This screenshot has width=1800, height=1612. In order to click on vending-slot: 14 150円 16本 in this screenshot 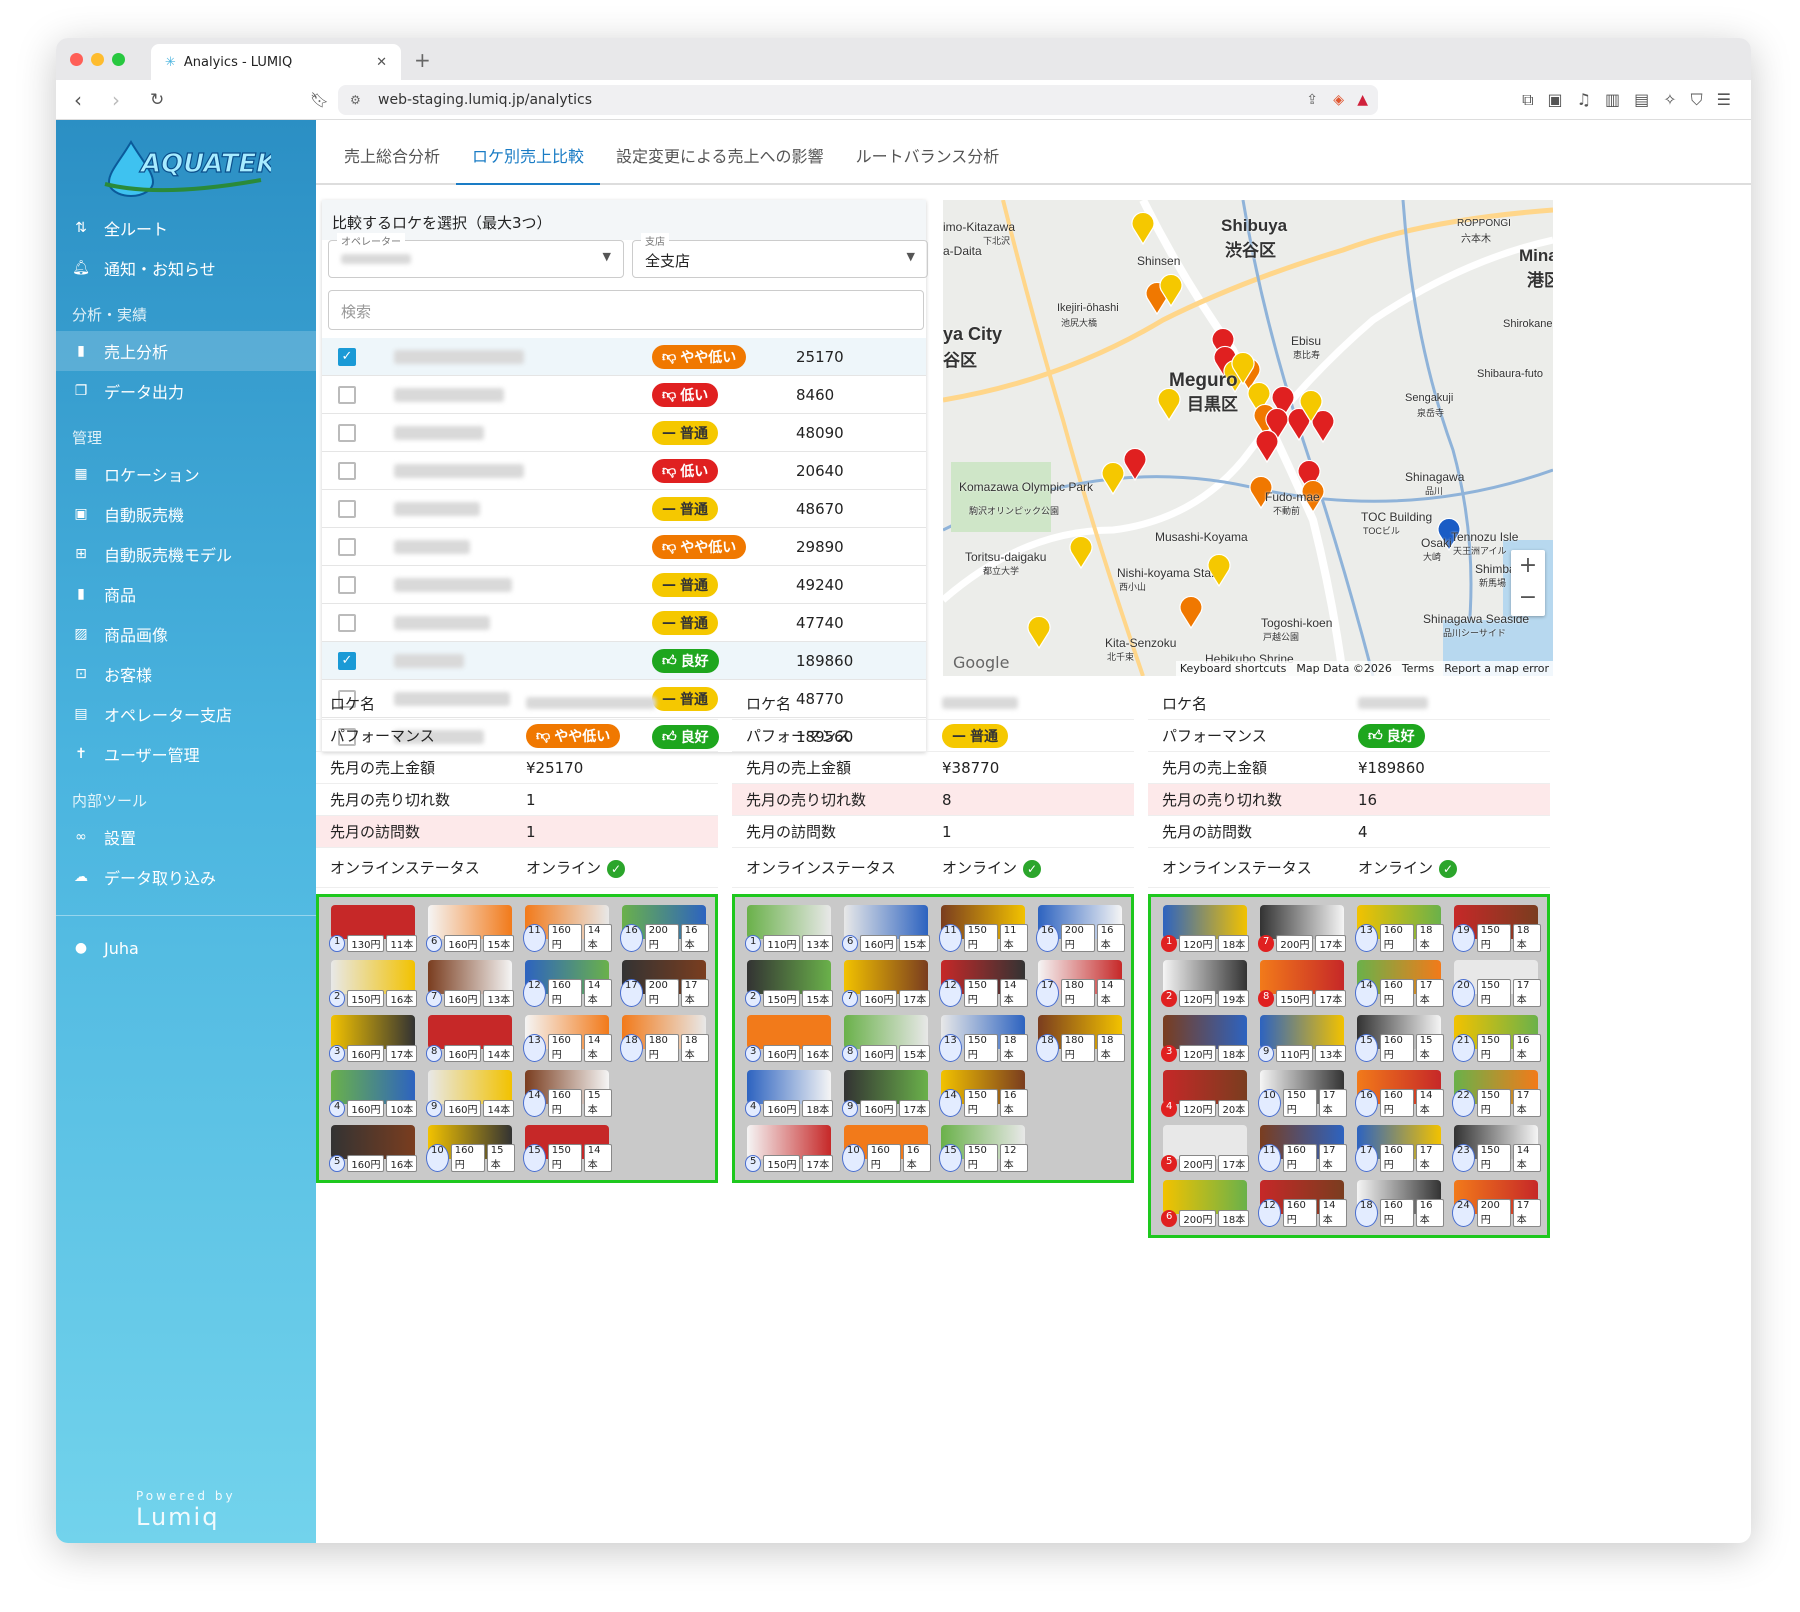, I will do `click(981, 1093)`.